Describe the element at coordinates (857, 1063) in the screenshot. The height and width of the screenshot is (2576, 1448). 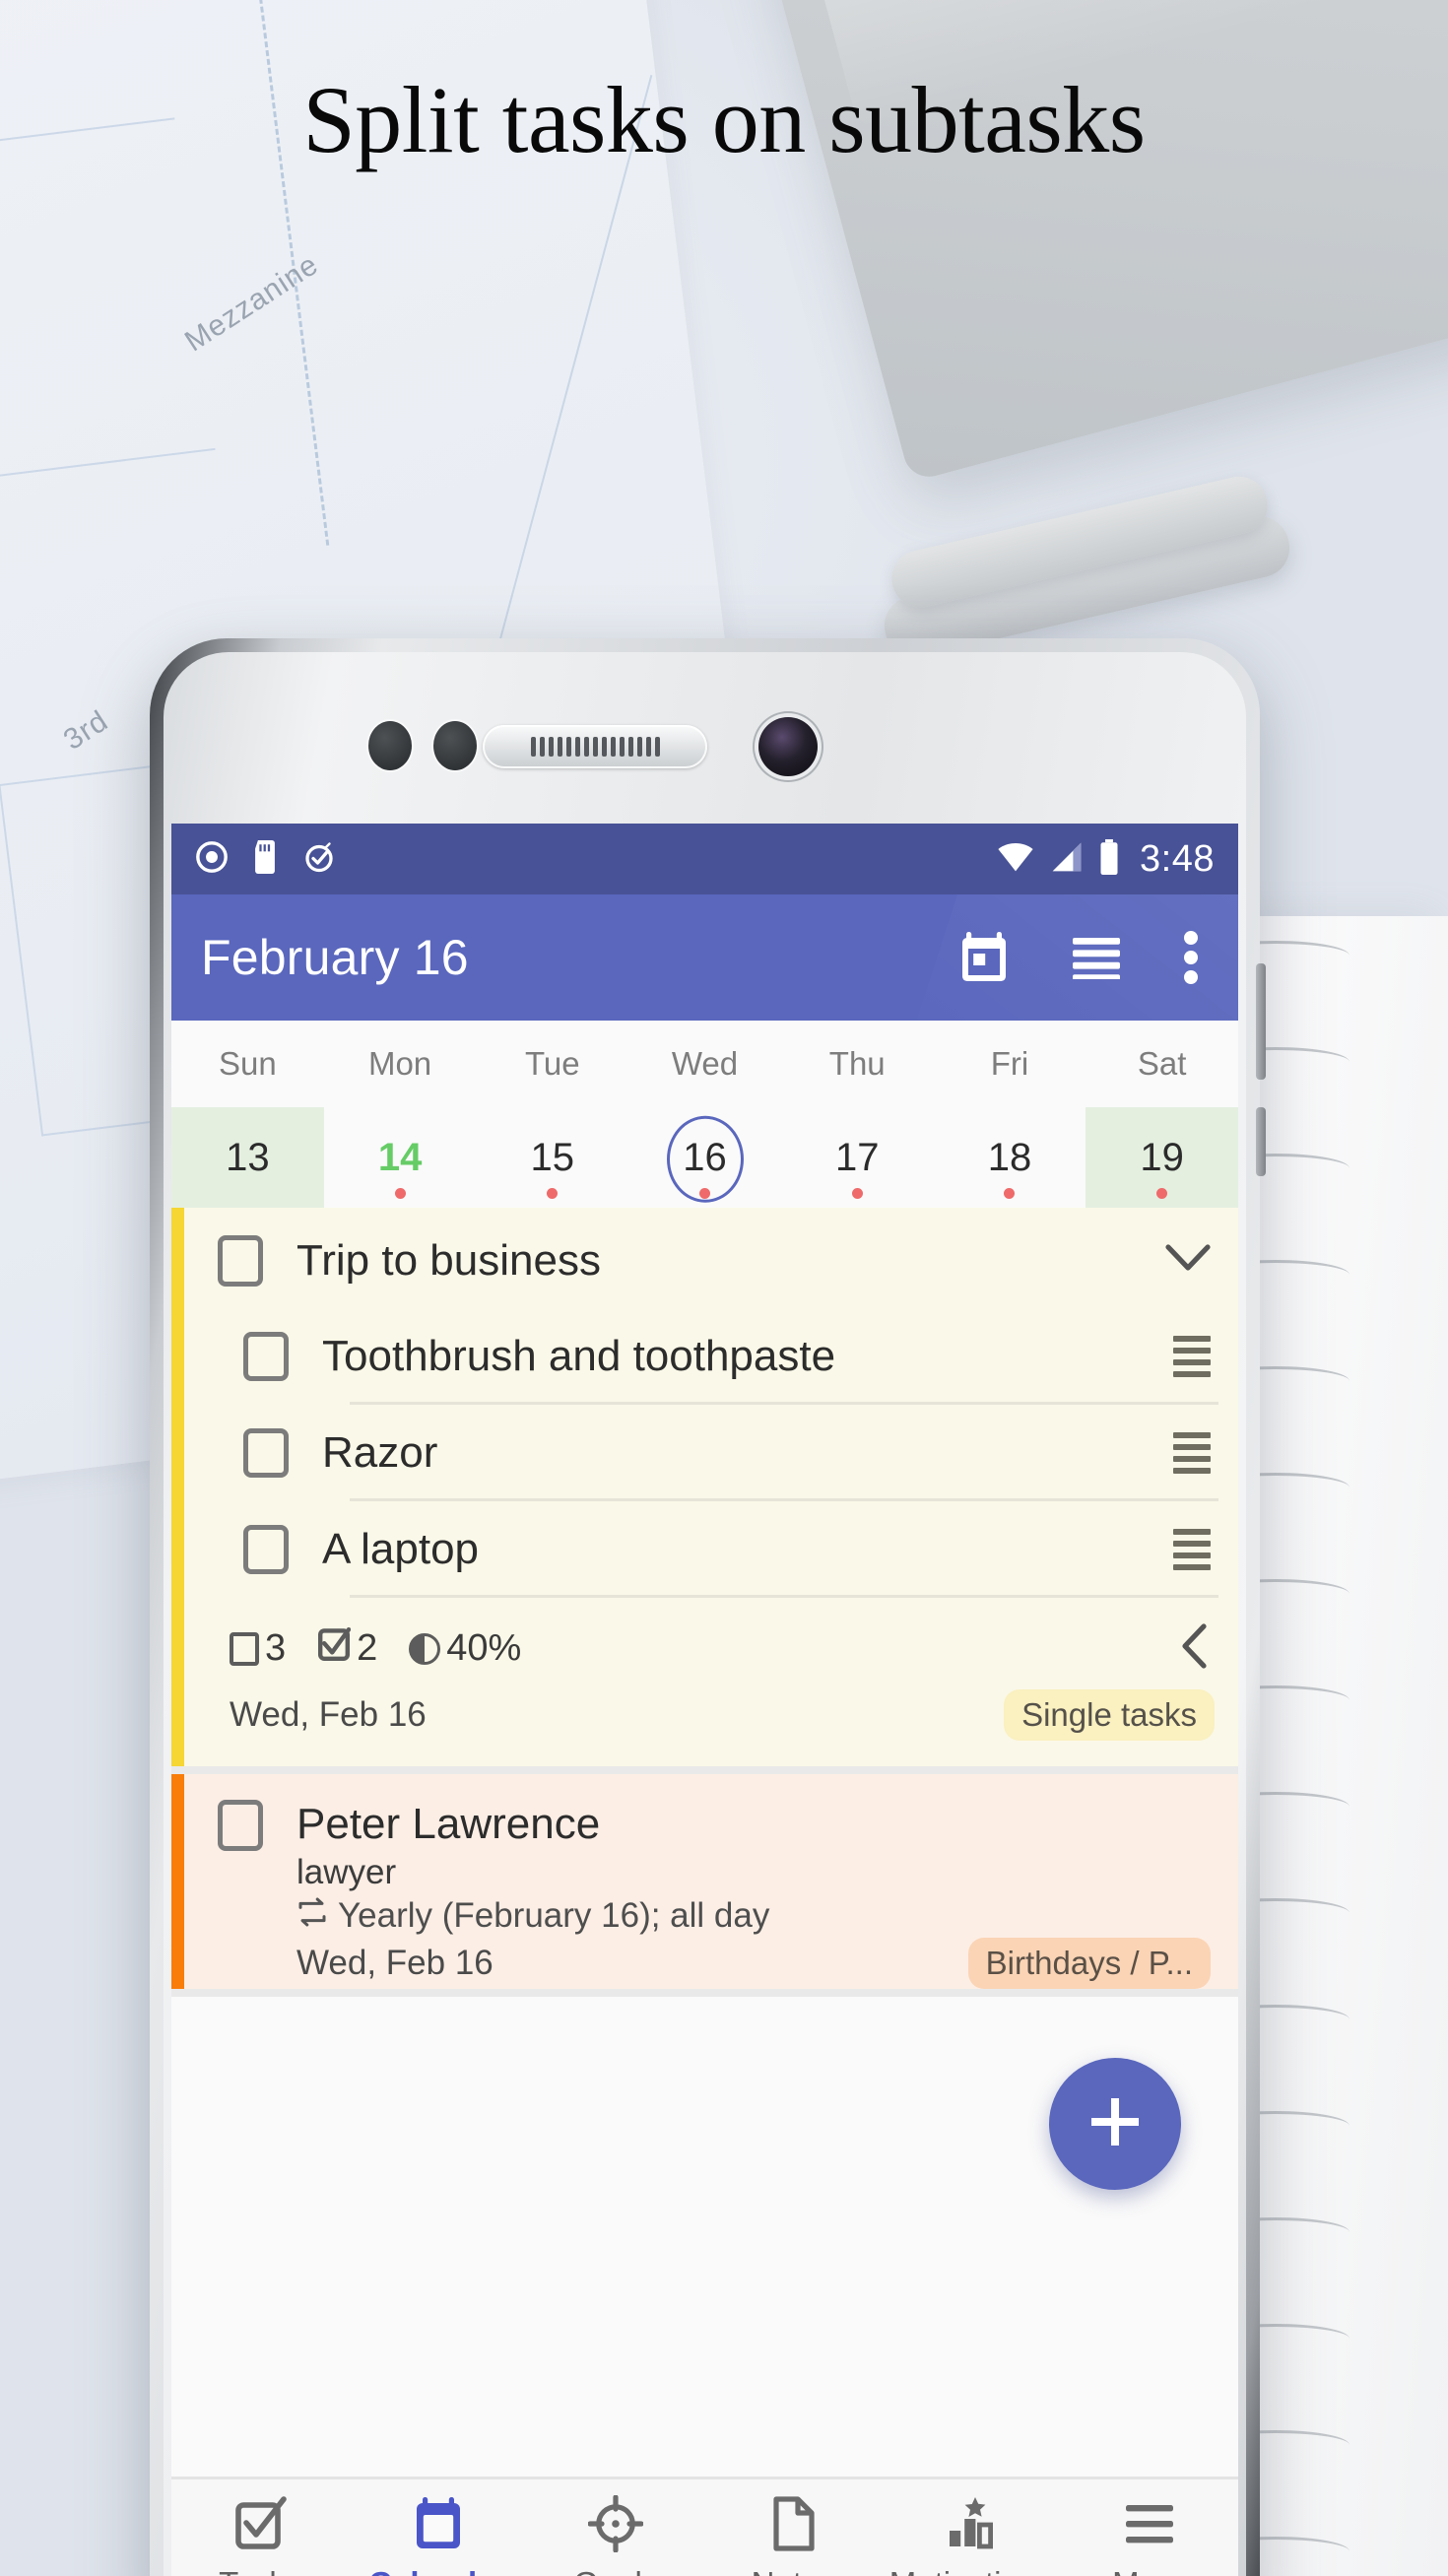
I see `weekday-label-thu: Thu` at that location.